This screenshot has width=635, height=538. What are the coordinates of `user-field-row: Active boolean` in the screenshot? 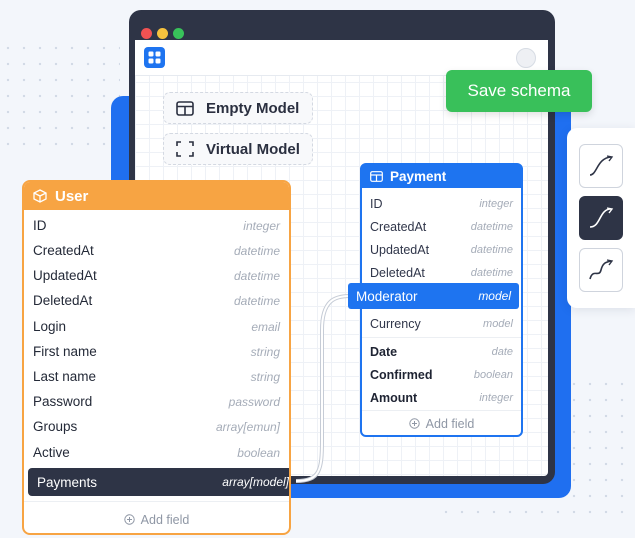 It's located at (156, 452).